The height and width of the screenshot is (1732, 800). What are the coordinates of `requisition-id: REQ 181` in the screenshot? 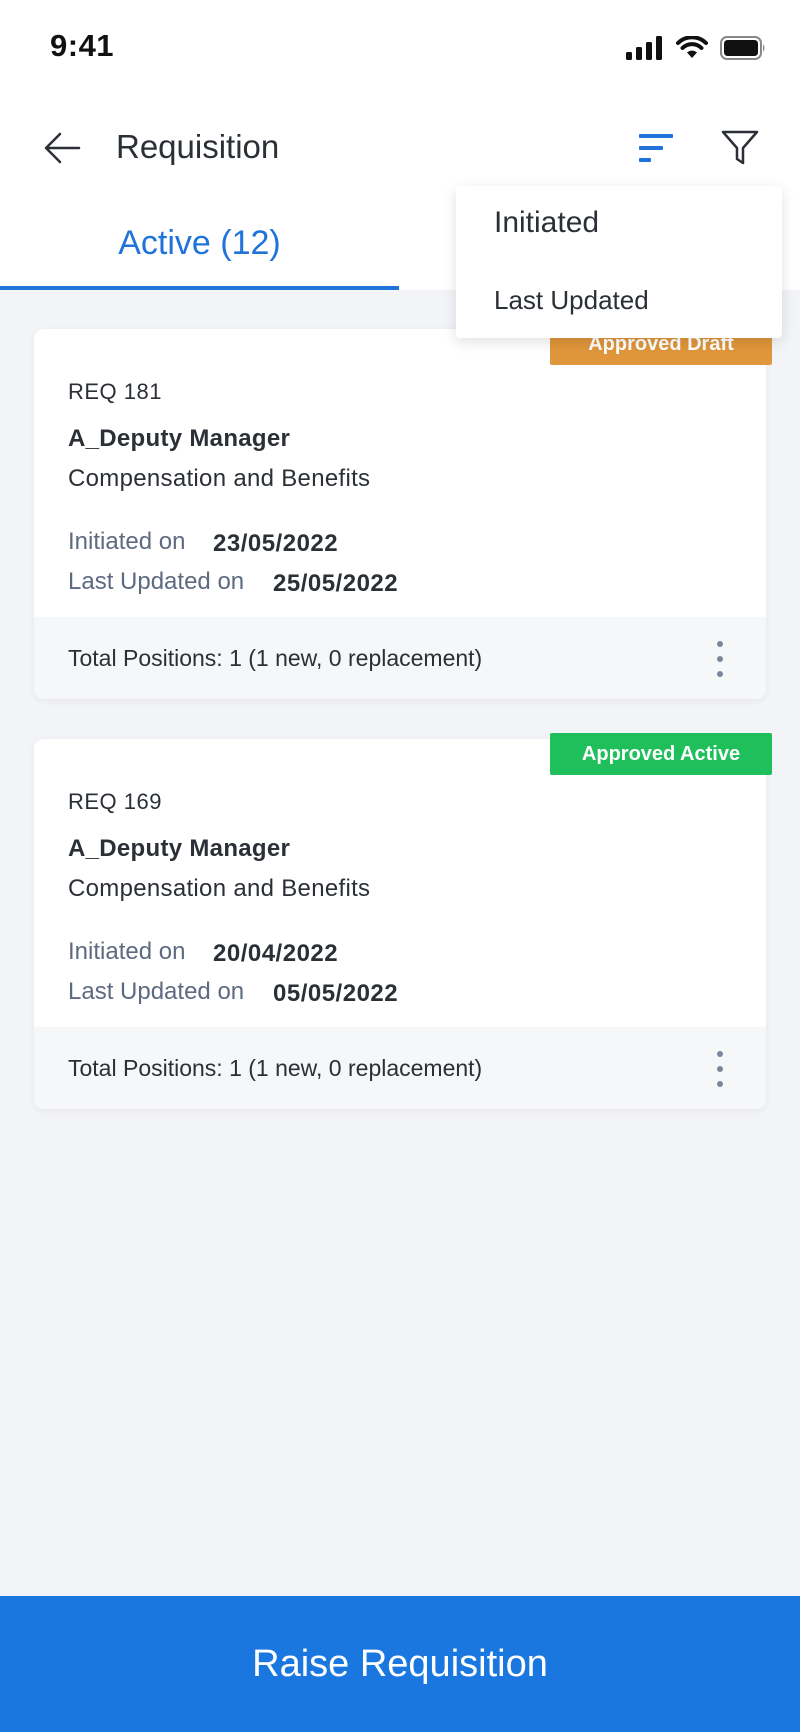 It's located at (115, 391).